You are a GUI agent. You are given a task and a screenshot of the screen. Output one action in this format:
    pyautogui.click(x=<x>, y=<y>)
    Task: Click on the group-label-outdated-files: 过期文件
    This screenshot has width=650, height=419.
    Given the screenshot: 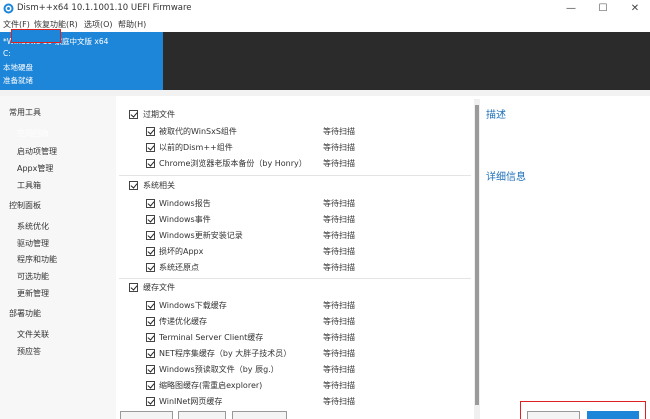 What is the action you would take?
    pyautogui.click(x=159, y=114)
    